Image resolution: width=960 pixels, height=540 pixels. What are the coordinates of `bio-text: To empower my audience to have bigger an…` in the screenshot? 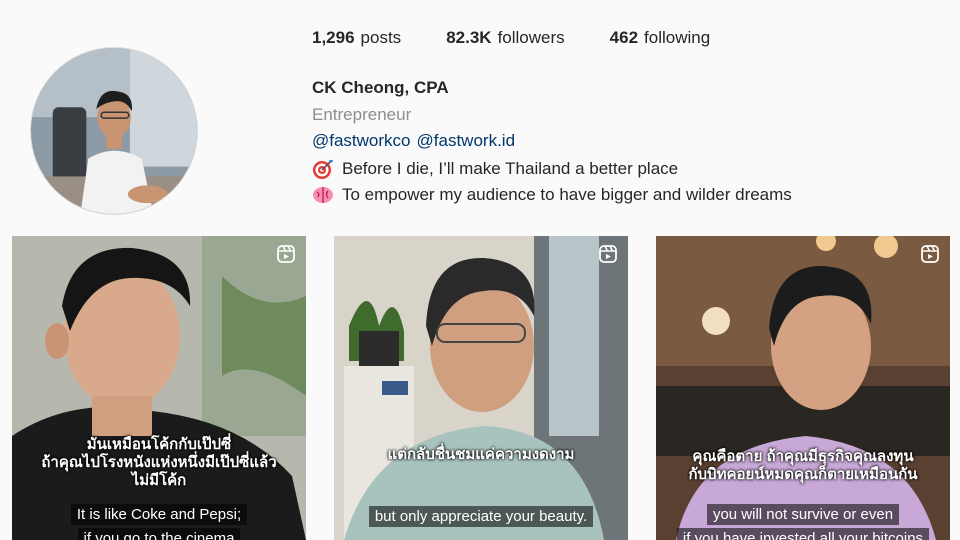 It's located at (567, 194).